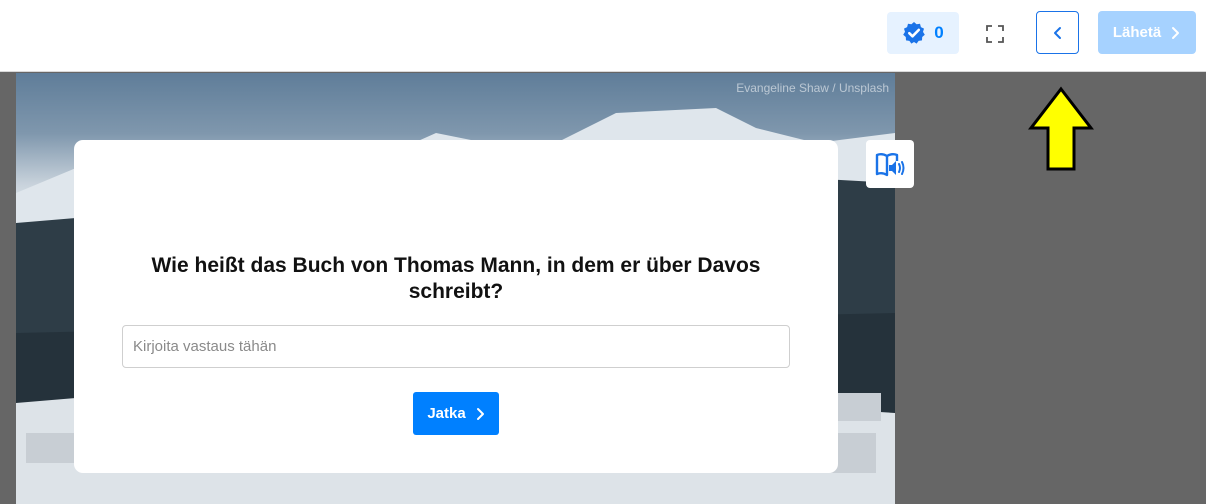  I want to click on read-aloud-button, so click(890, 164).